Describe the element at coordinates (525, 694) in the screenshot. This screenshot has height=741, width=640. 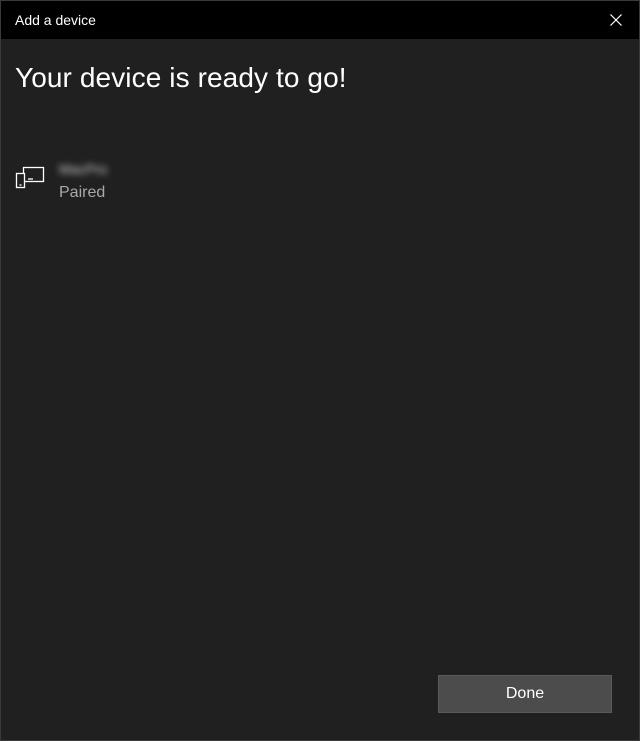
I see `done-button: Done` at that location.